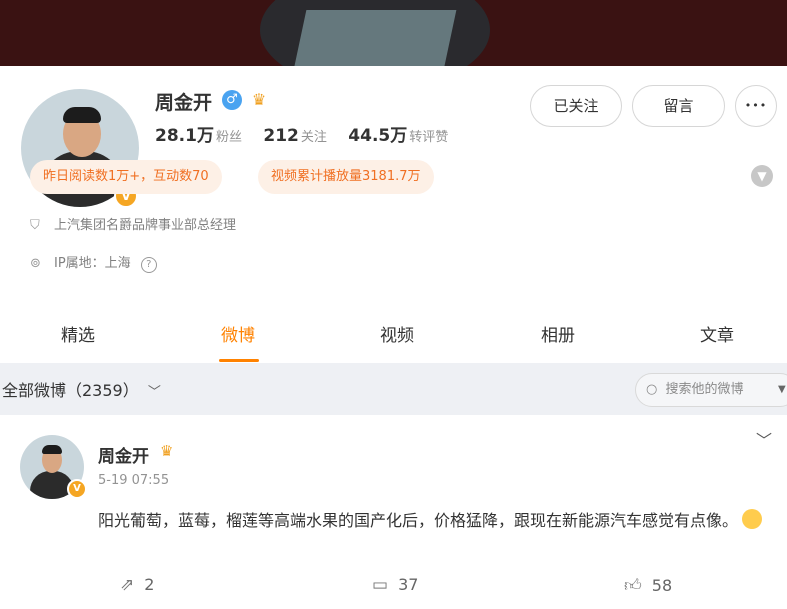 The height and width of the screenshot is (609, 787). What do you see at coordinates (238, 336) in the screenshot?
I see `tab-weibo: 微博` at bounding box center [238, 336].